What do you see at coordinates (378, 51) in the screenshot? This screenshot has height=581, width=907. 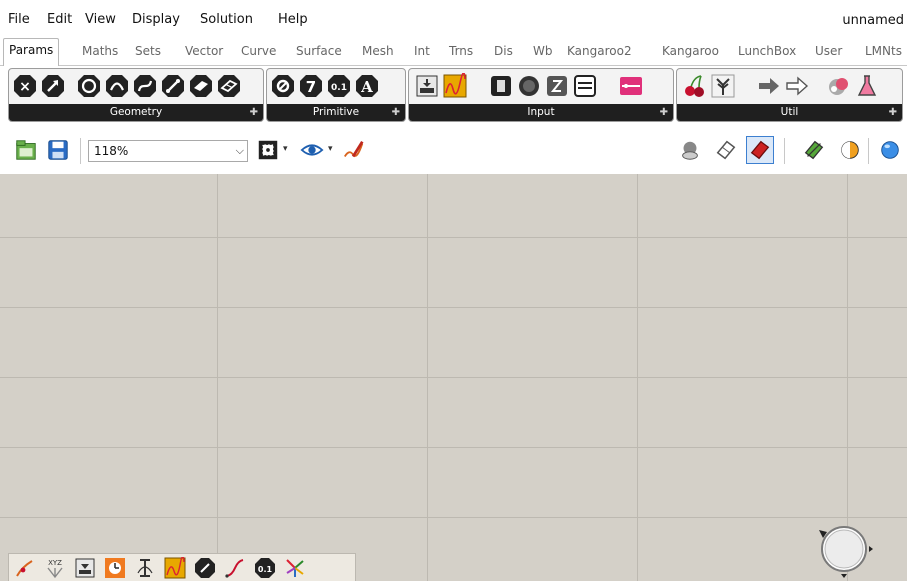 I see `tab-mesh: Mesh` at bounding box center [378, 51].